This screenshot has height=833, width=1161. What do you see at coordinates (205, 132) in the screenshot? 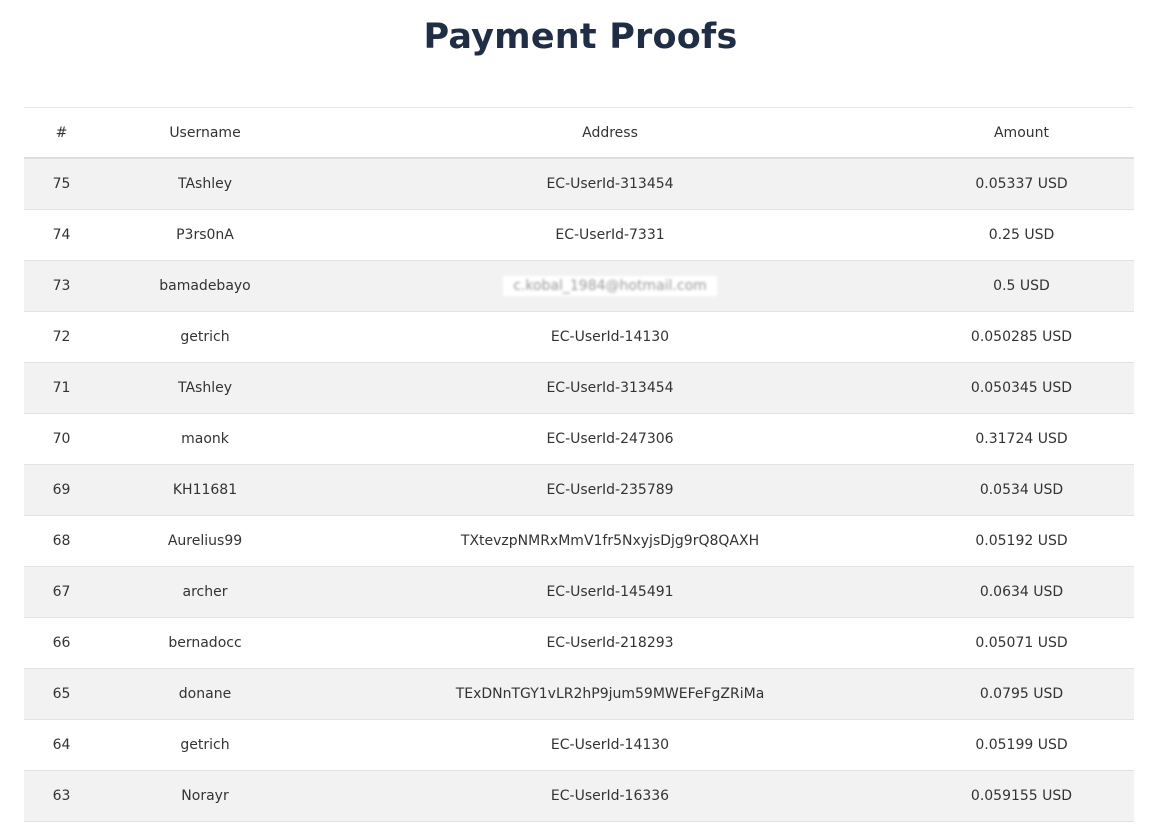
I see `column-header-username: Username` at bounding box center [205, 132].